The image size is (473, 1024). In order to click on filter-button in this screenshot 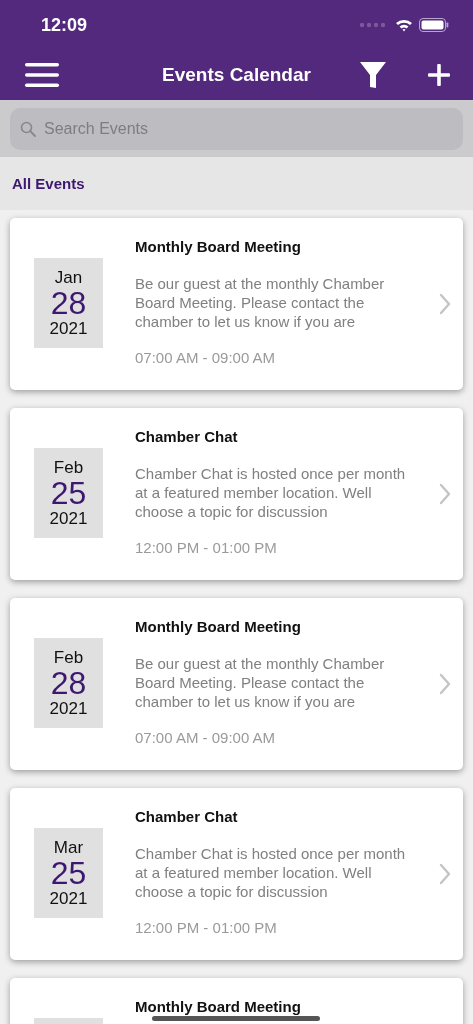, I will do `click(373, 75)`.